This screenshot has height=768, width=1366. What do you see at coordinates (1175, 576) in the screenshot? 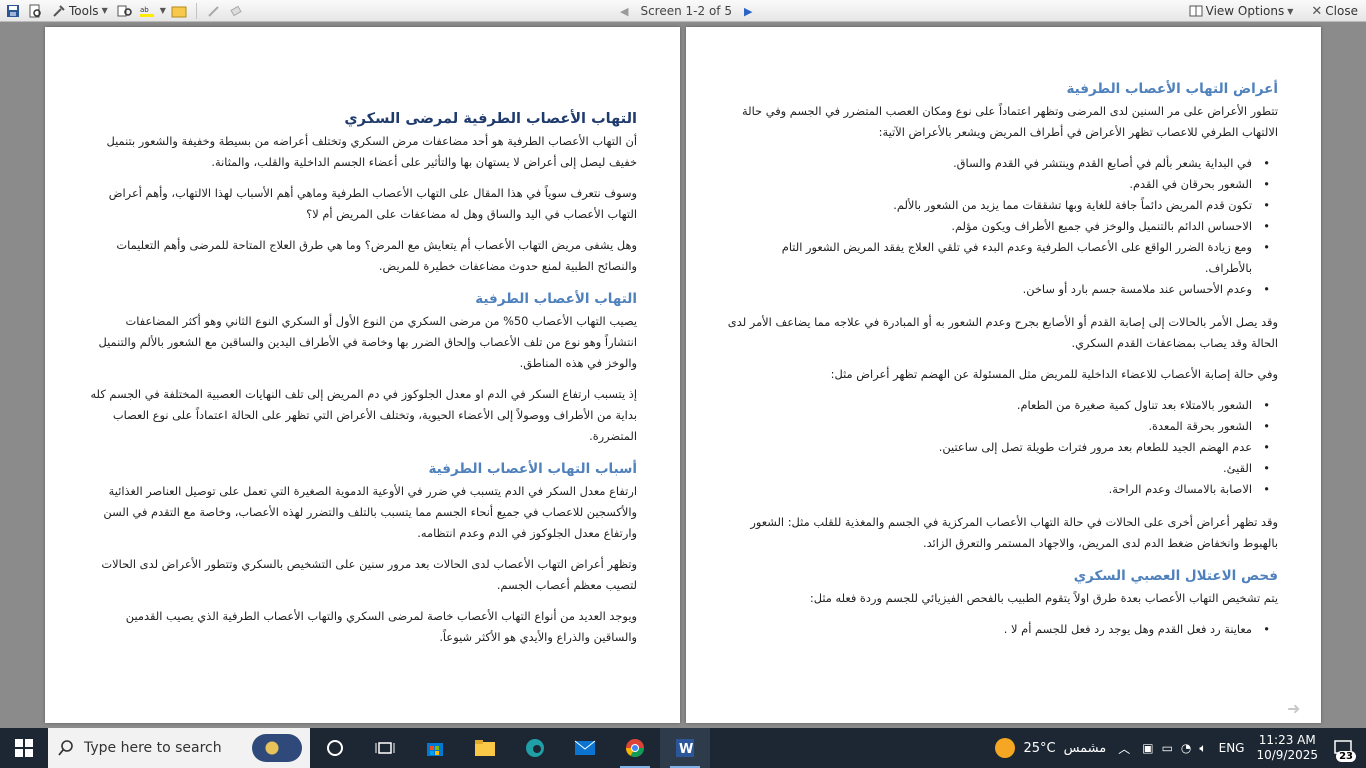
I see `section-heading: فحص الاعتلال العصبي السكري` at bounding box center [1175, 576].